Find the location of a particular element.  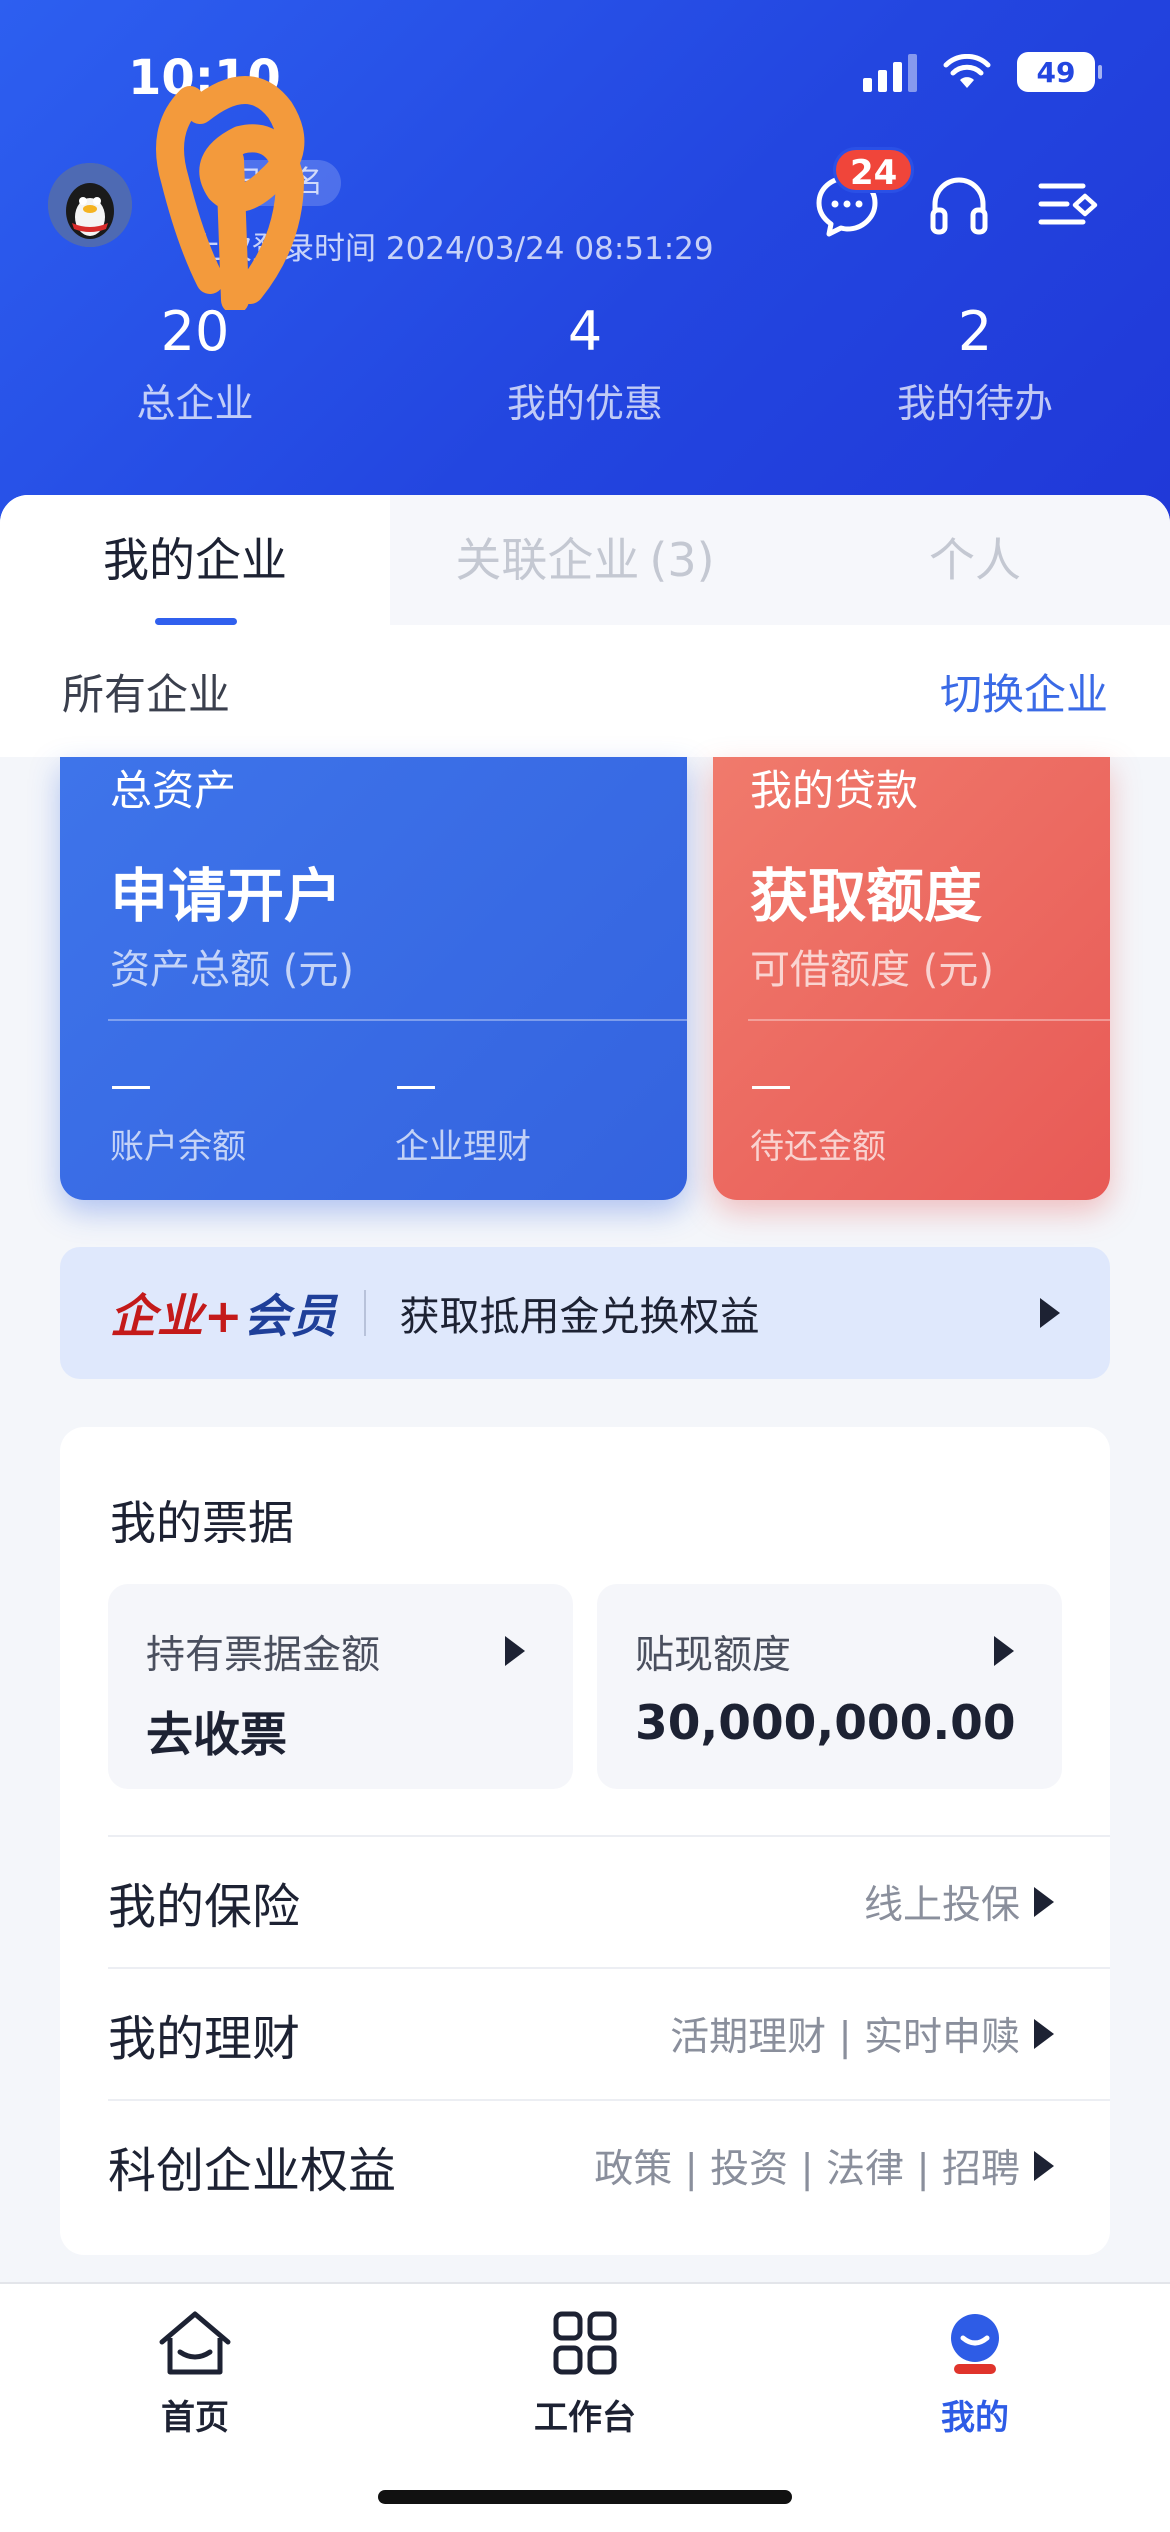

settings-menu-icon is located at coordinates (1069, 206).